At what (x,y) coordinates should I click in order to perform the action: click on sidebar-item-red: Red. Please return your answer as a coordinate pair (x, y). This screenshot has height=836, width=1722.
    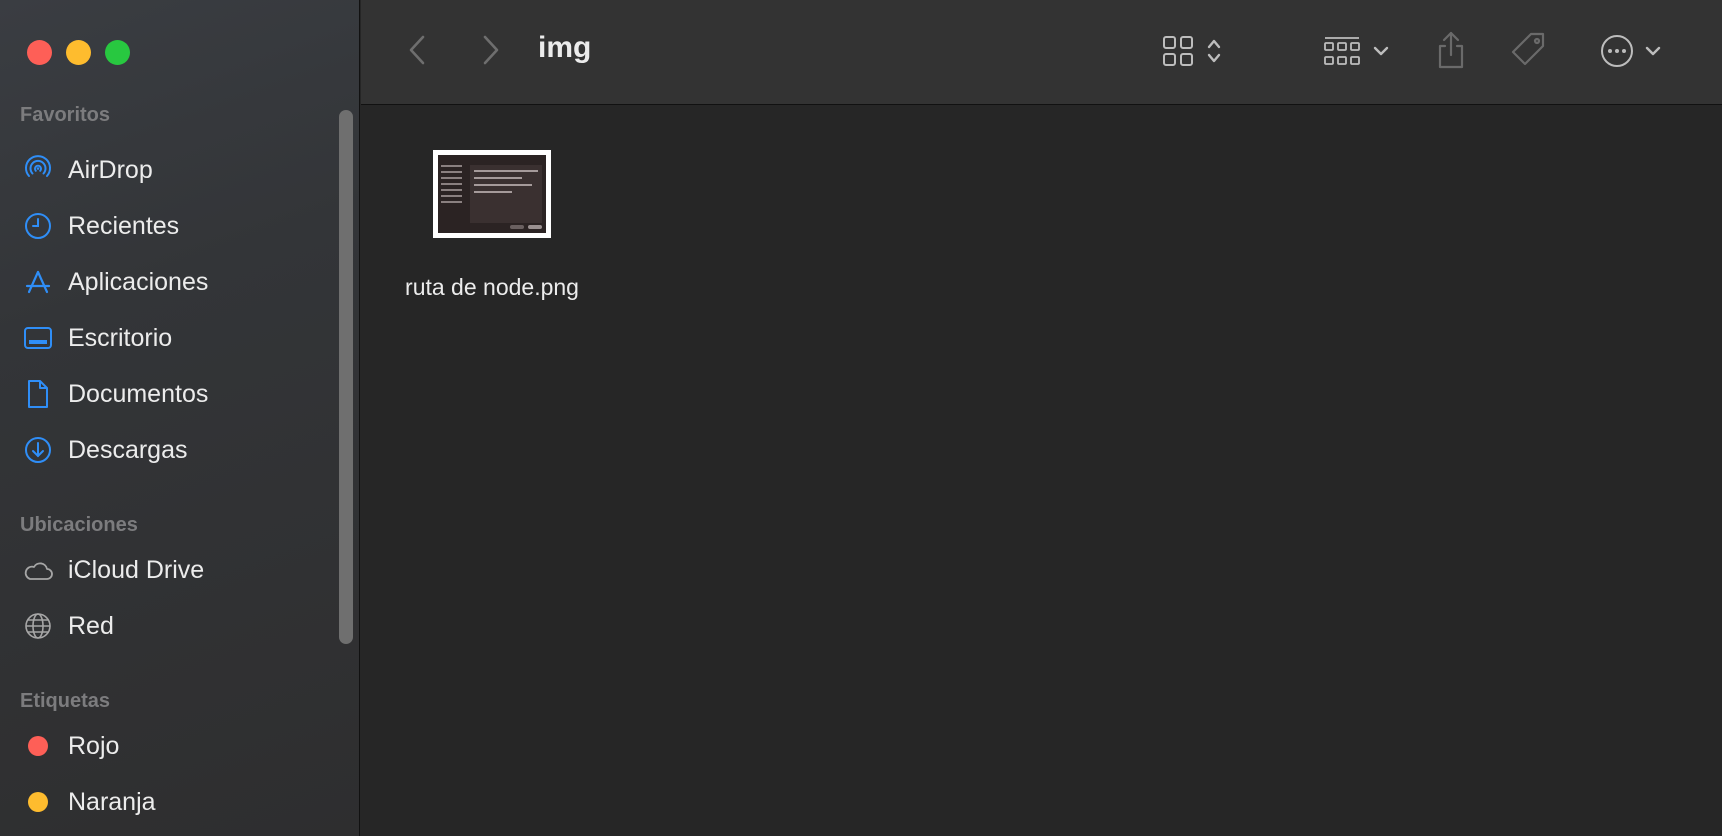
    Looking at the image, I should click on (172, 626).